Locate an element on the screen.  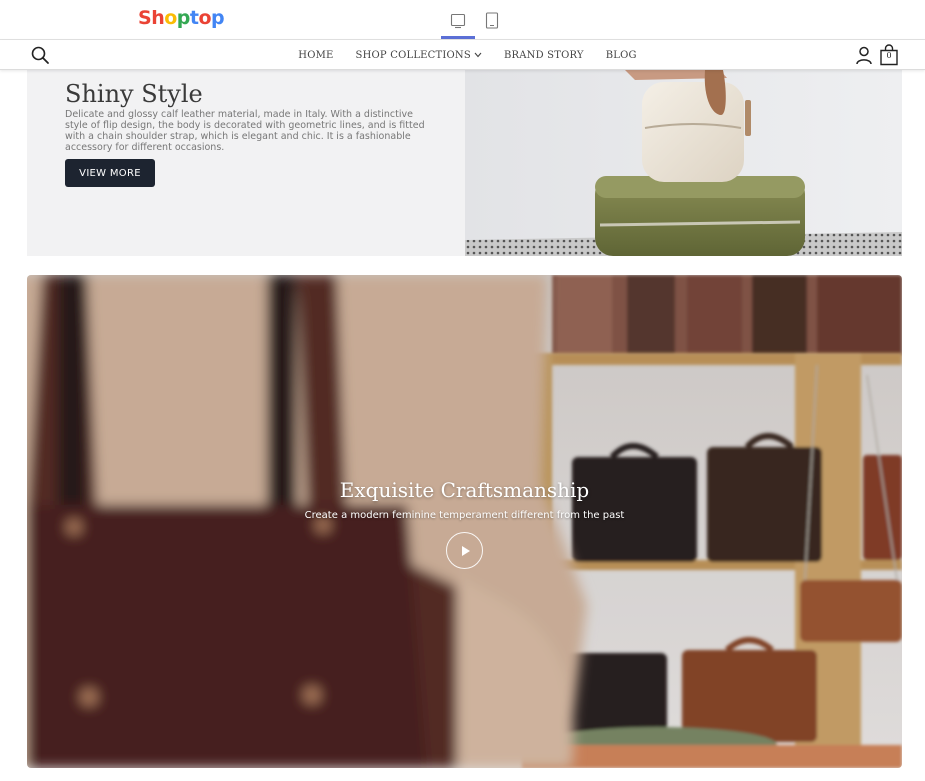
store-navbar: HOME SHOP COLLECTIONS BRAND STORY BLOG 0 is located at coordinates (462, 55).